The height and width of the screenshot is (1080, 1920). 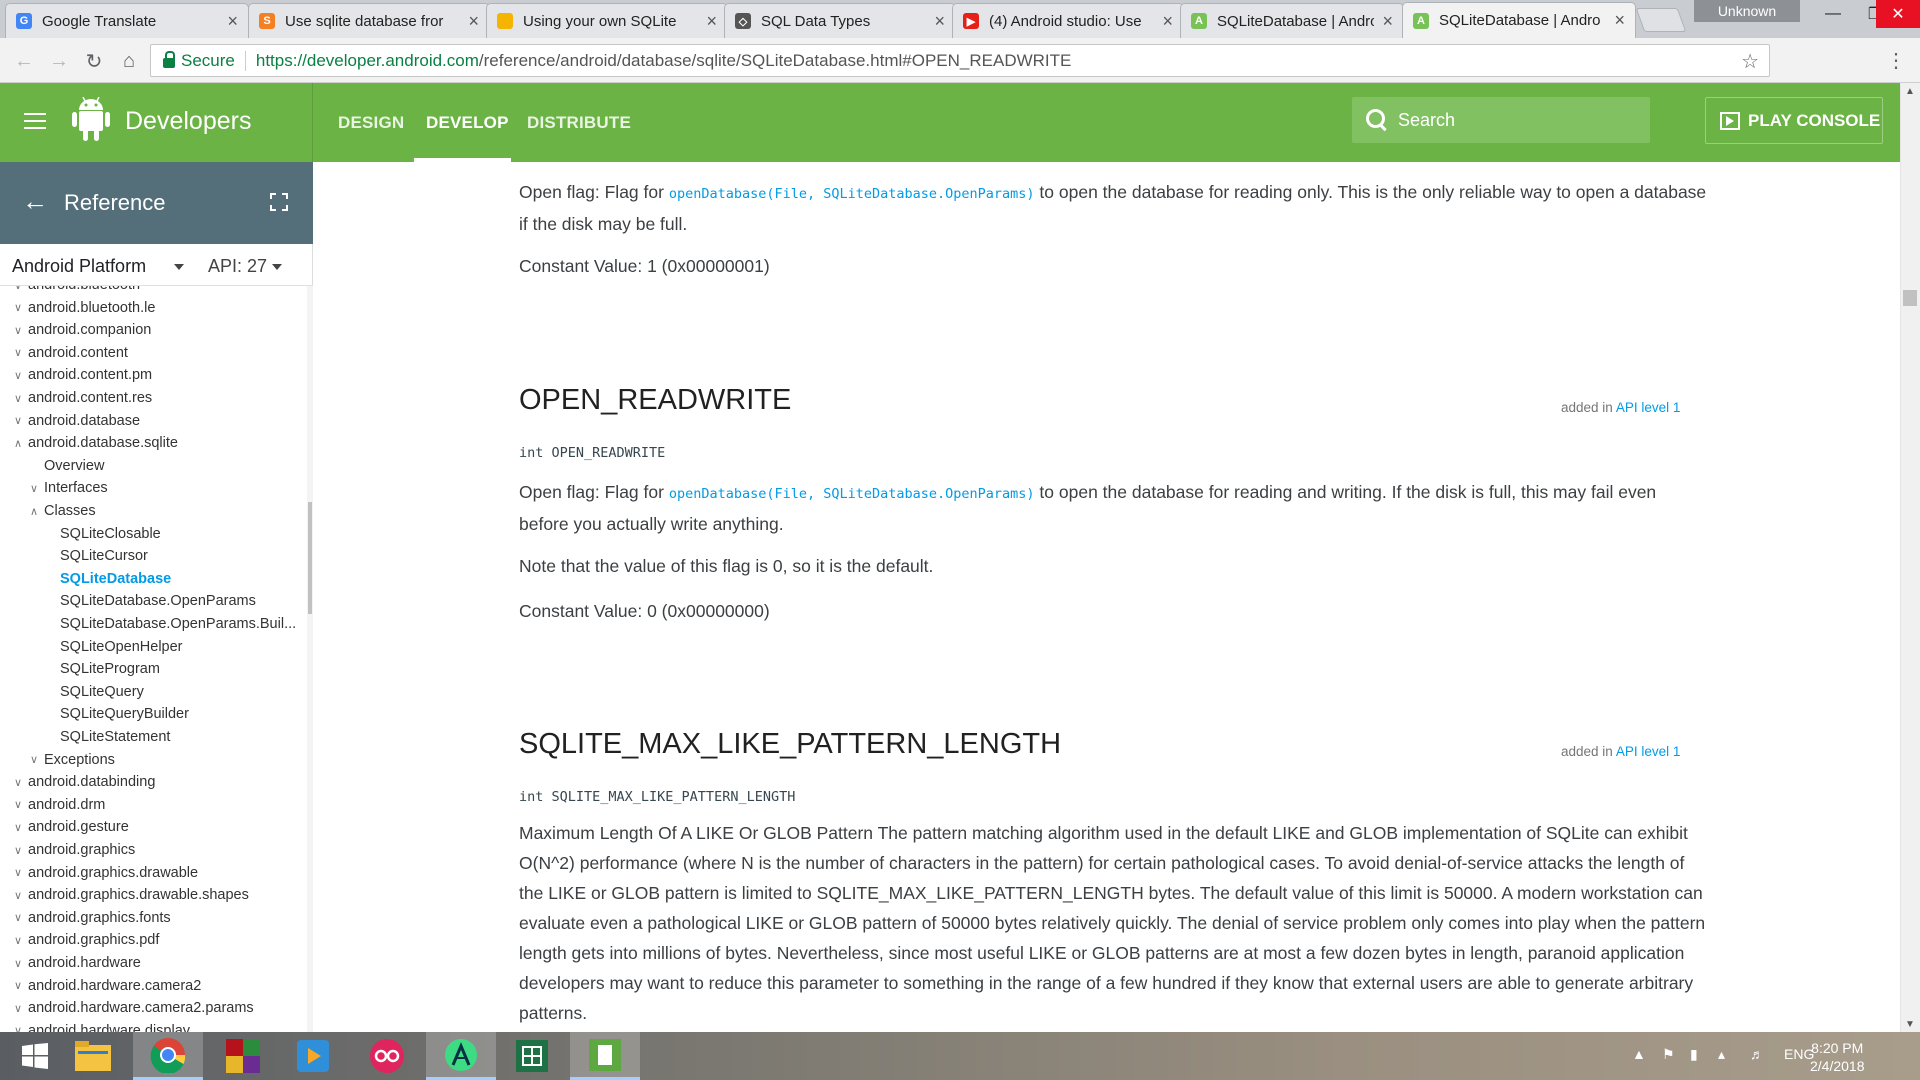 What do you see at coordinates (607, 20) in the screenshot?
I see `browser-tab: Using your own SQLite ×` at bounding box center [607, 20].